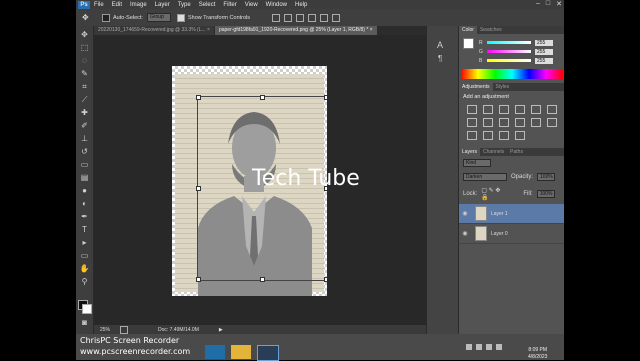  What do you see at coordinates (504, 135) in the screenshot?
I see `gradient-map-icon` at bounding box center [504, 135].